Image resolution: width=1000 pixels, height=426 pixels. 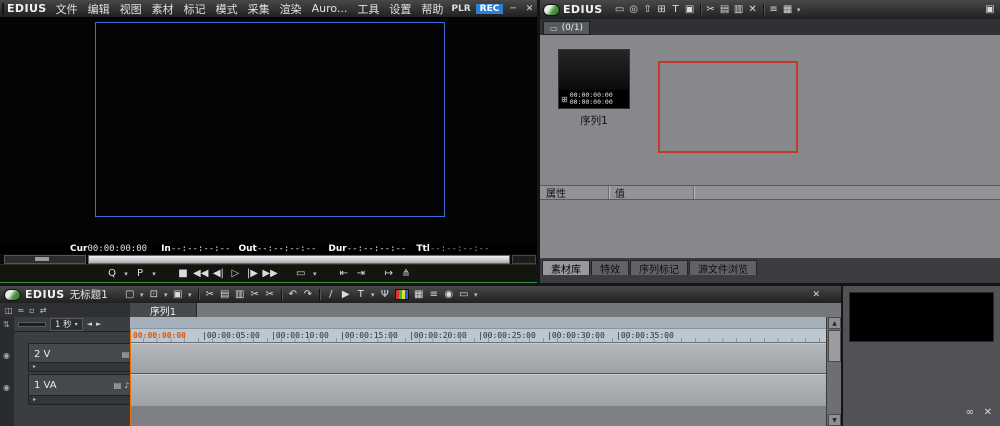 I want to click on tab-sequence-marker: 序列标记, so click(x=659, y=268).